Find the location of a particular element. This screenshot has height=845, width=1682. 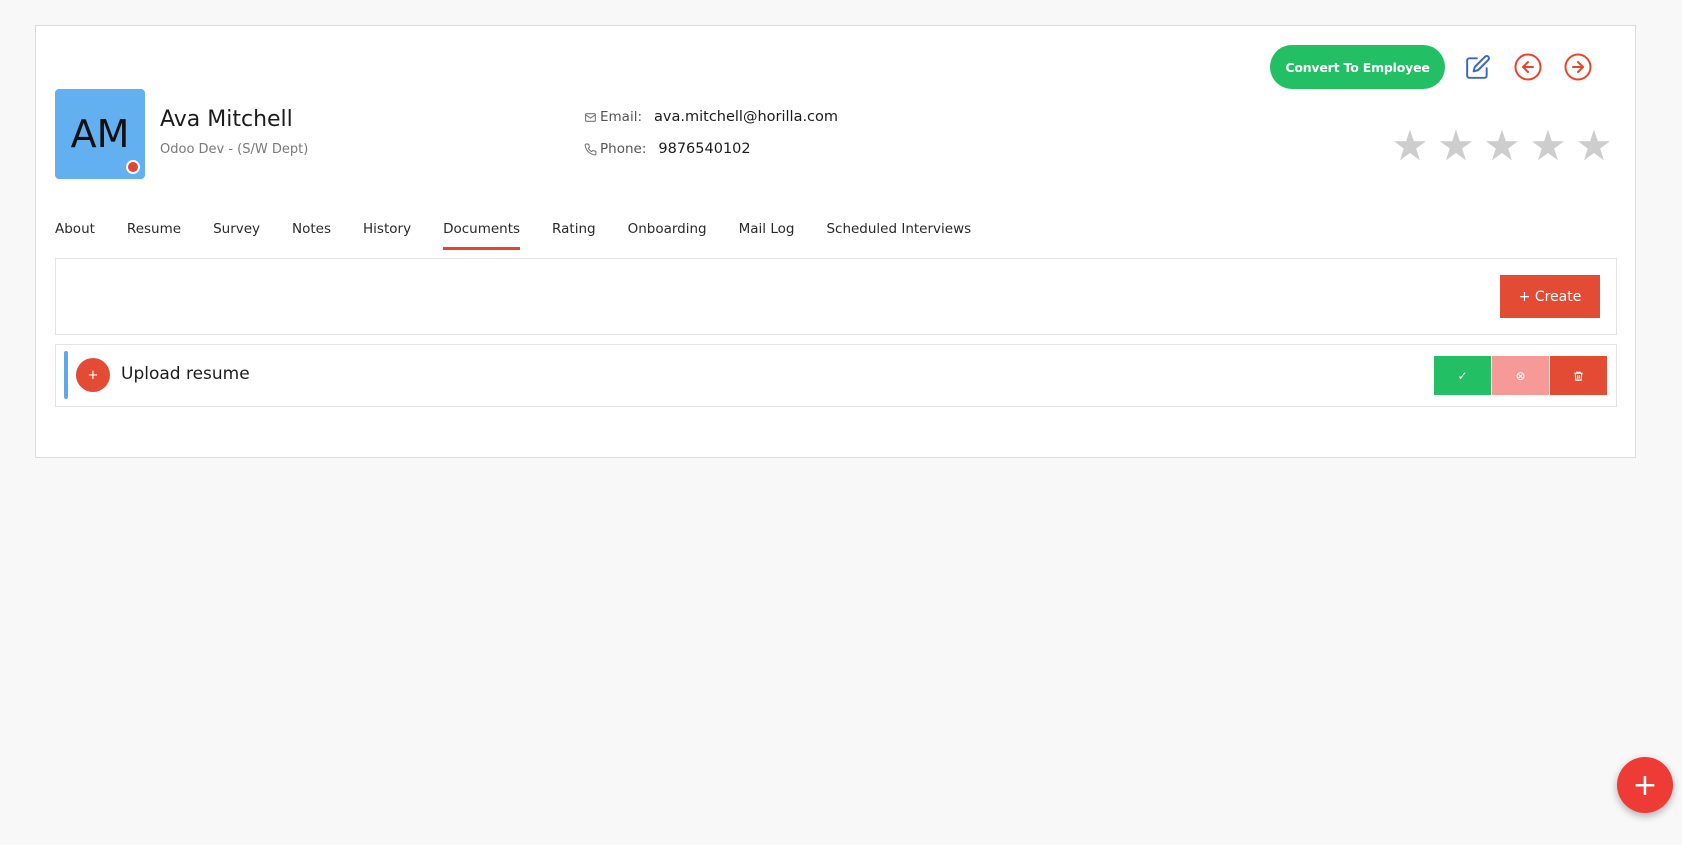

candidate-name: Ava Mitchell is located at coordinates (226, 119).